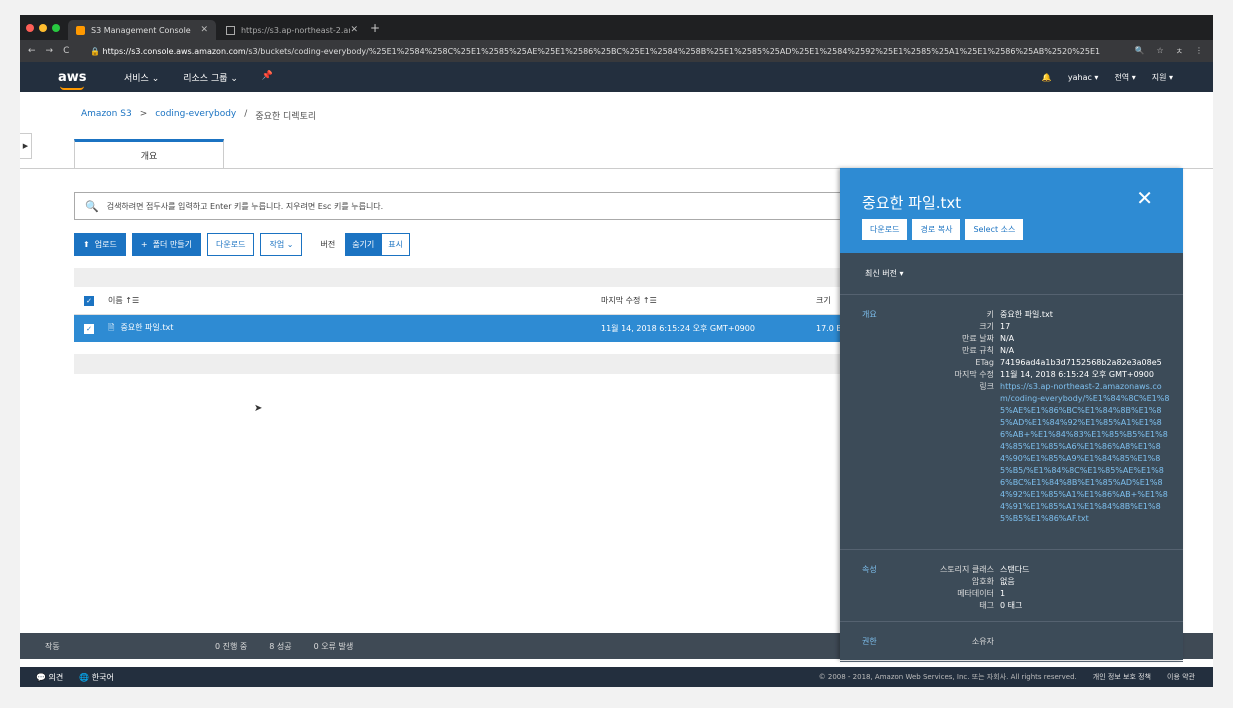 The height and width of the screenshot is (708, 1233). What do you see at coordinates (1047, 77) in the screenshot?
I see `notification-bell-icon: 🔔` at bounding box center [1047, 77].